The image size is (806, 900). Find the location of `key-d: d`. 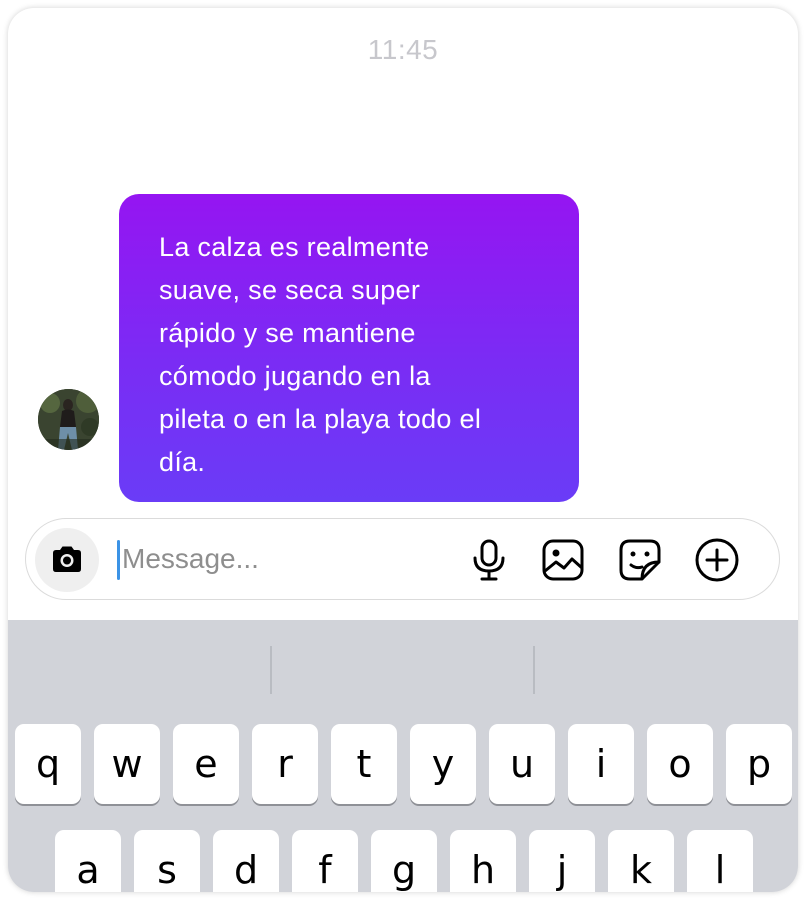

key-d: d is located at coordinates (246, 861).